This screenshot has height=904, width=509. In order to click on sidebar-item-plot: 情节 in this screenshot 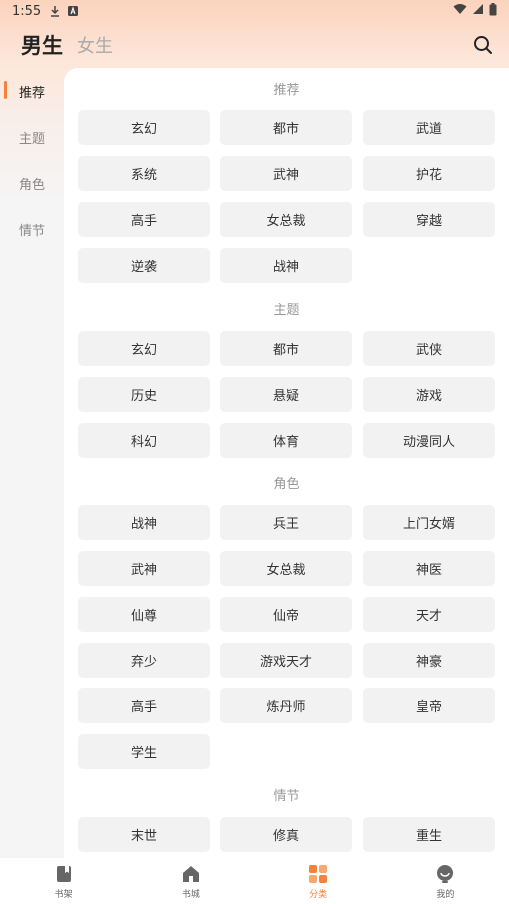, I will do `click(32, 229)`.